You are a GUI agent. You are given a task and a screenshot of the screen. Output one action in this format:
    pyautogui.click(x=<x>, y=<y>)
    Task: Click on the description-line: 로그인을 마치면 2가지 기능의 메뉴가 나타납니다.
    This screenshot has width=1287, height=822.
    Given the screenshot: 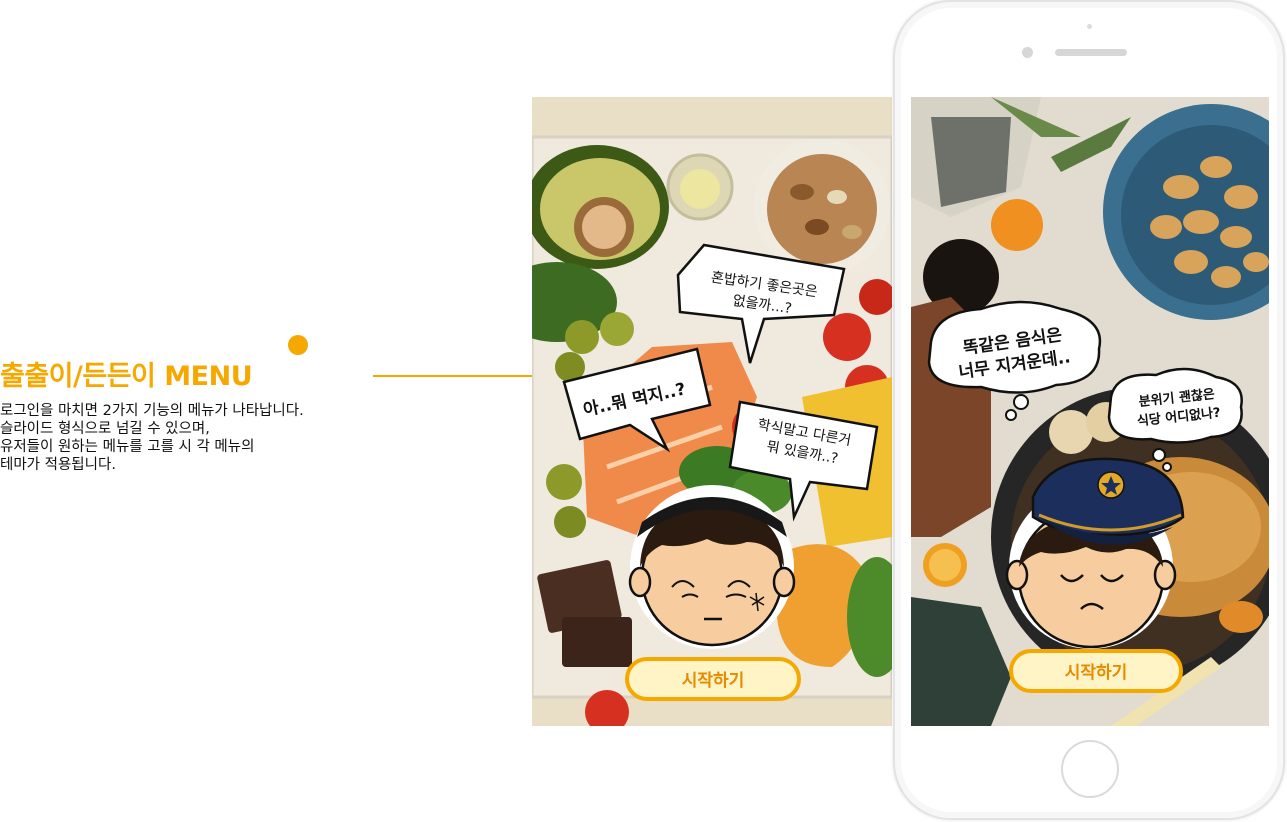 What is the action you would take?
    pyautogui.click(x=152, y=411)
    